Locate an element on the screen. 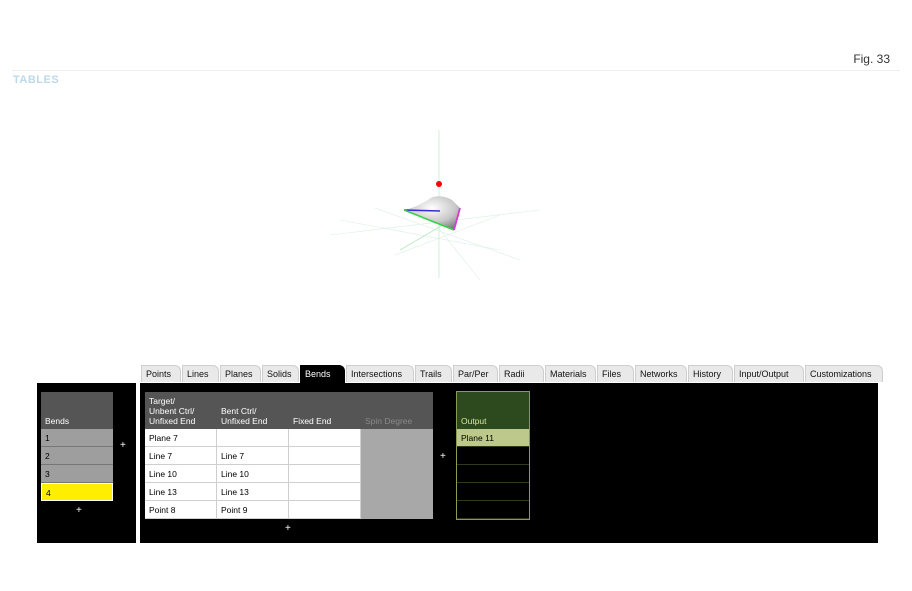 This screenshot has height=591, width=912. cell-bent is located at coordinates (253, 438).